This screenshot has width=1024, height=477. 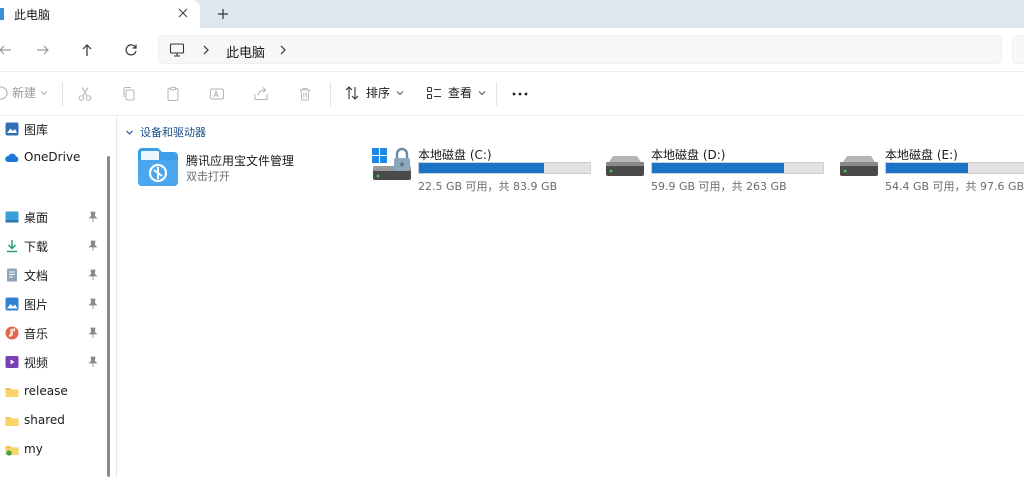 What do you see at coordinates (954, 186) in the screenshot?
I see `drive-size-text: 54.4 GB 可用，共 97.6 GB` at bounding box center [954, 186].